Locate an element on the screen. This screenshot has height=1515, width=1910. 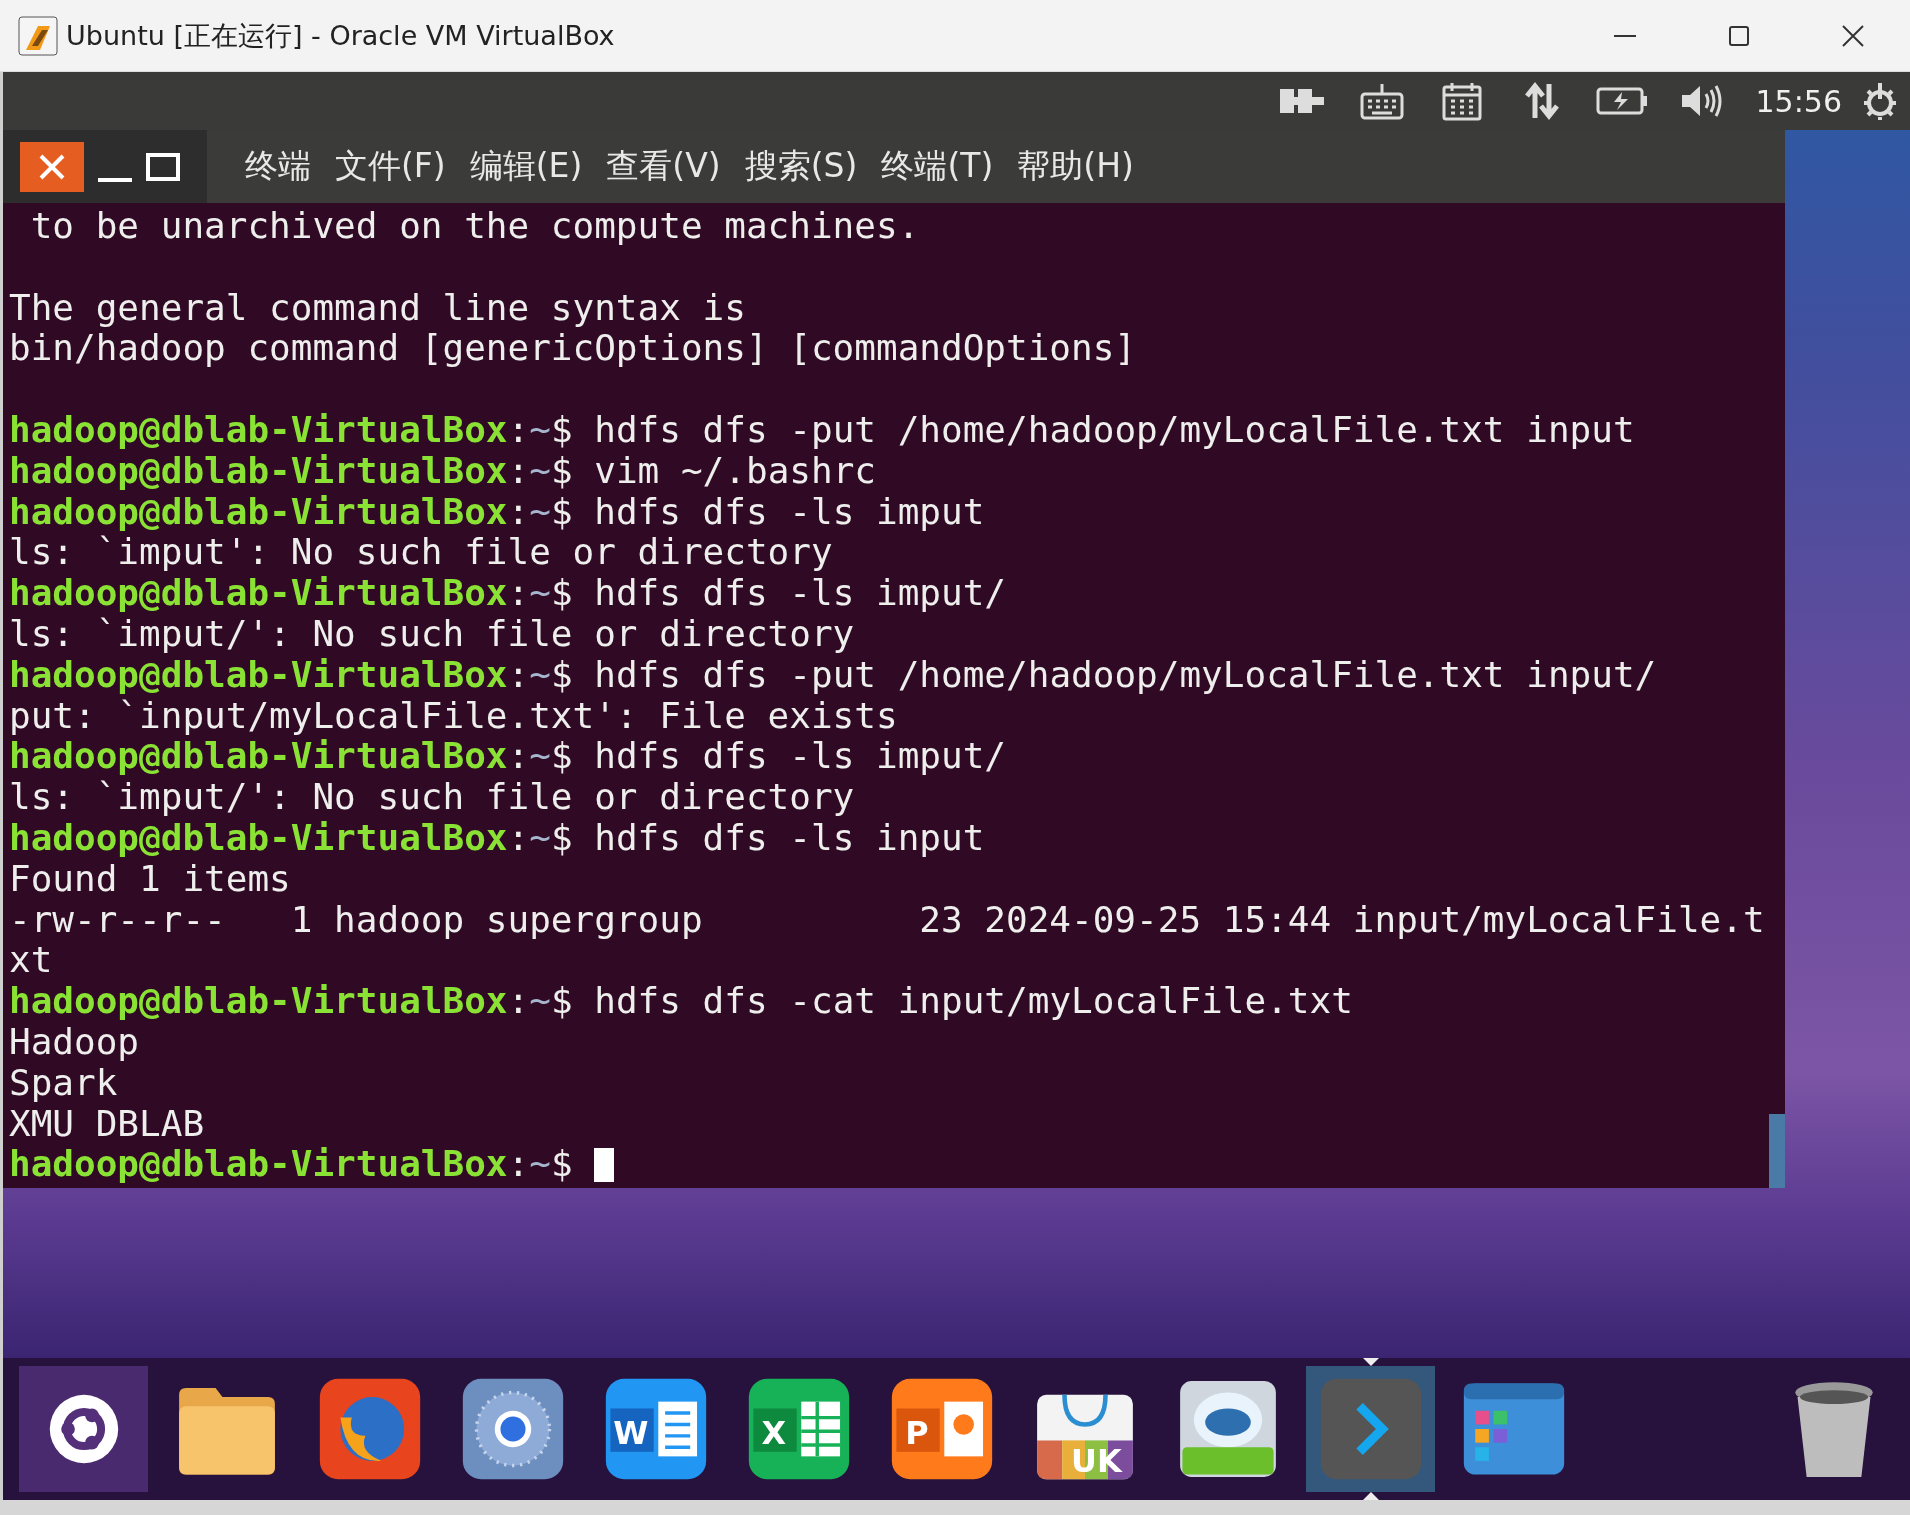
output-line: XMU DBLAB is located at coordinates (107, 1124).